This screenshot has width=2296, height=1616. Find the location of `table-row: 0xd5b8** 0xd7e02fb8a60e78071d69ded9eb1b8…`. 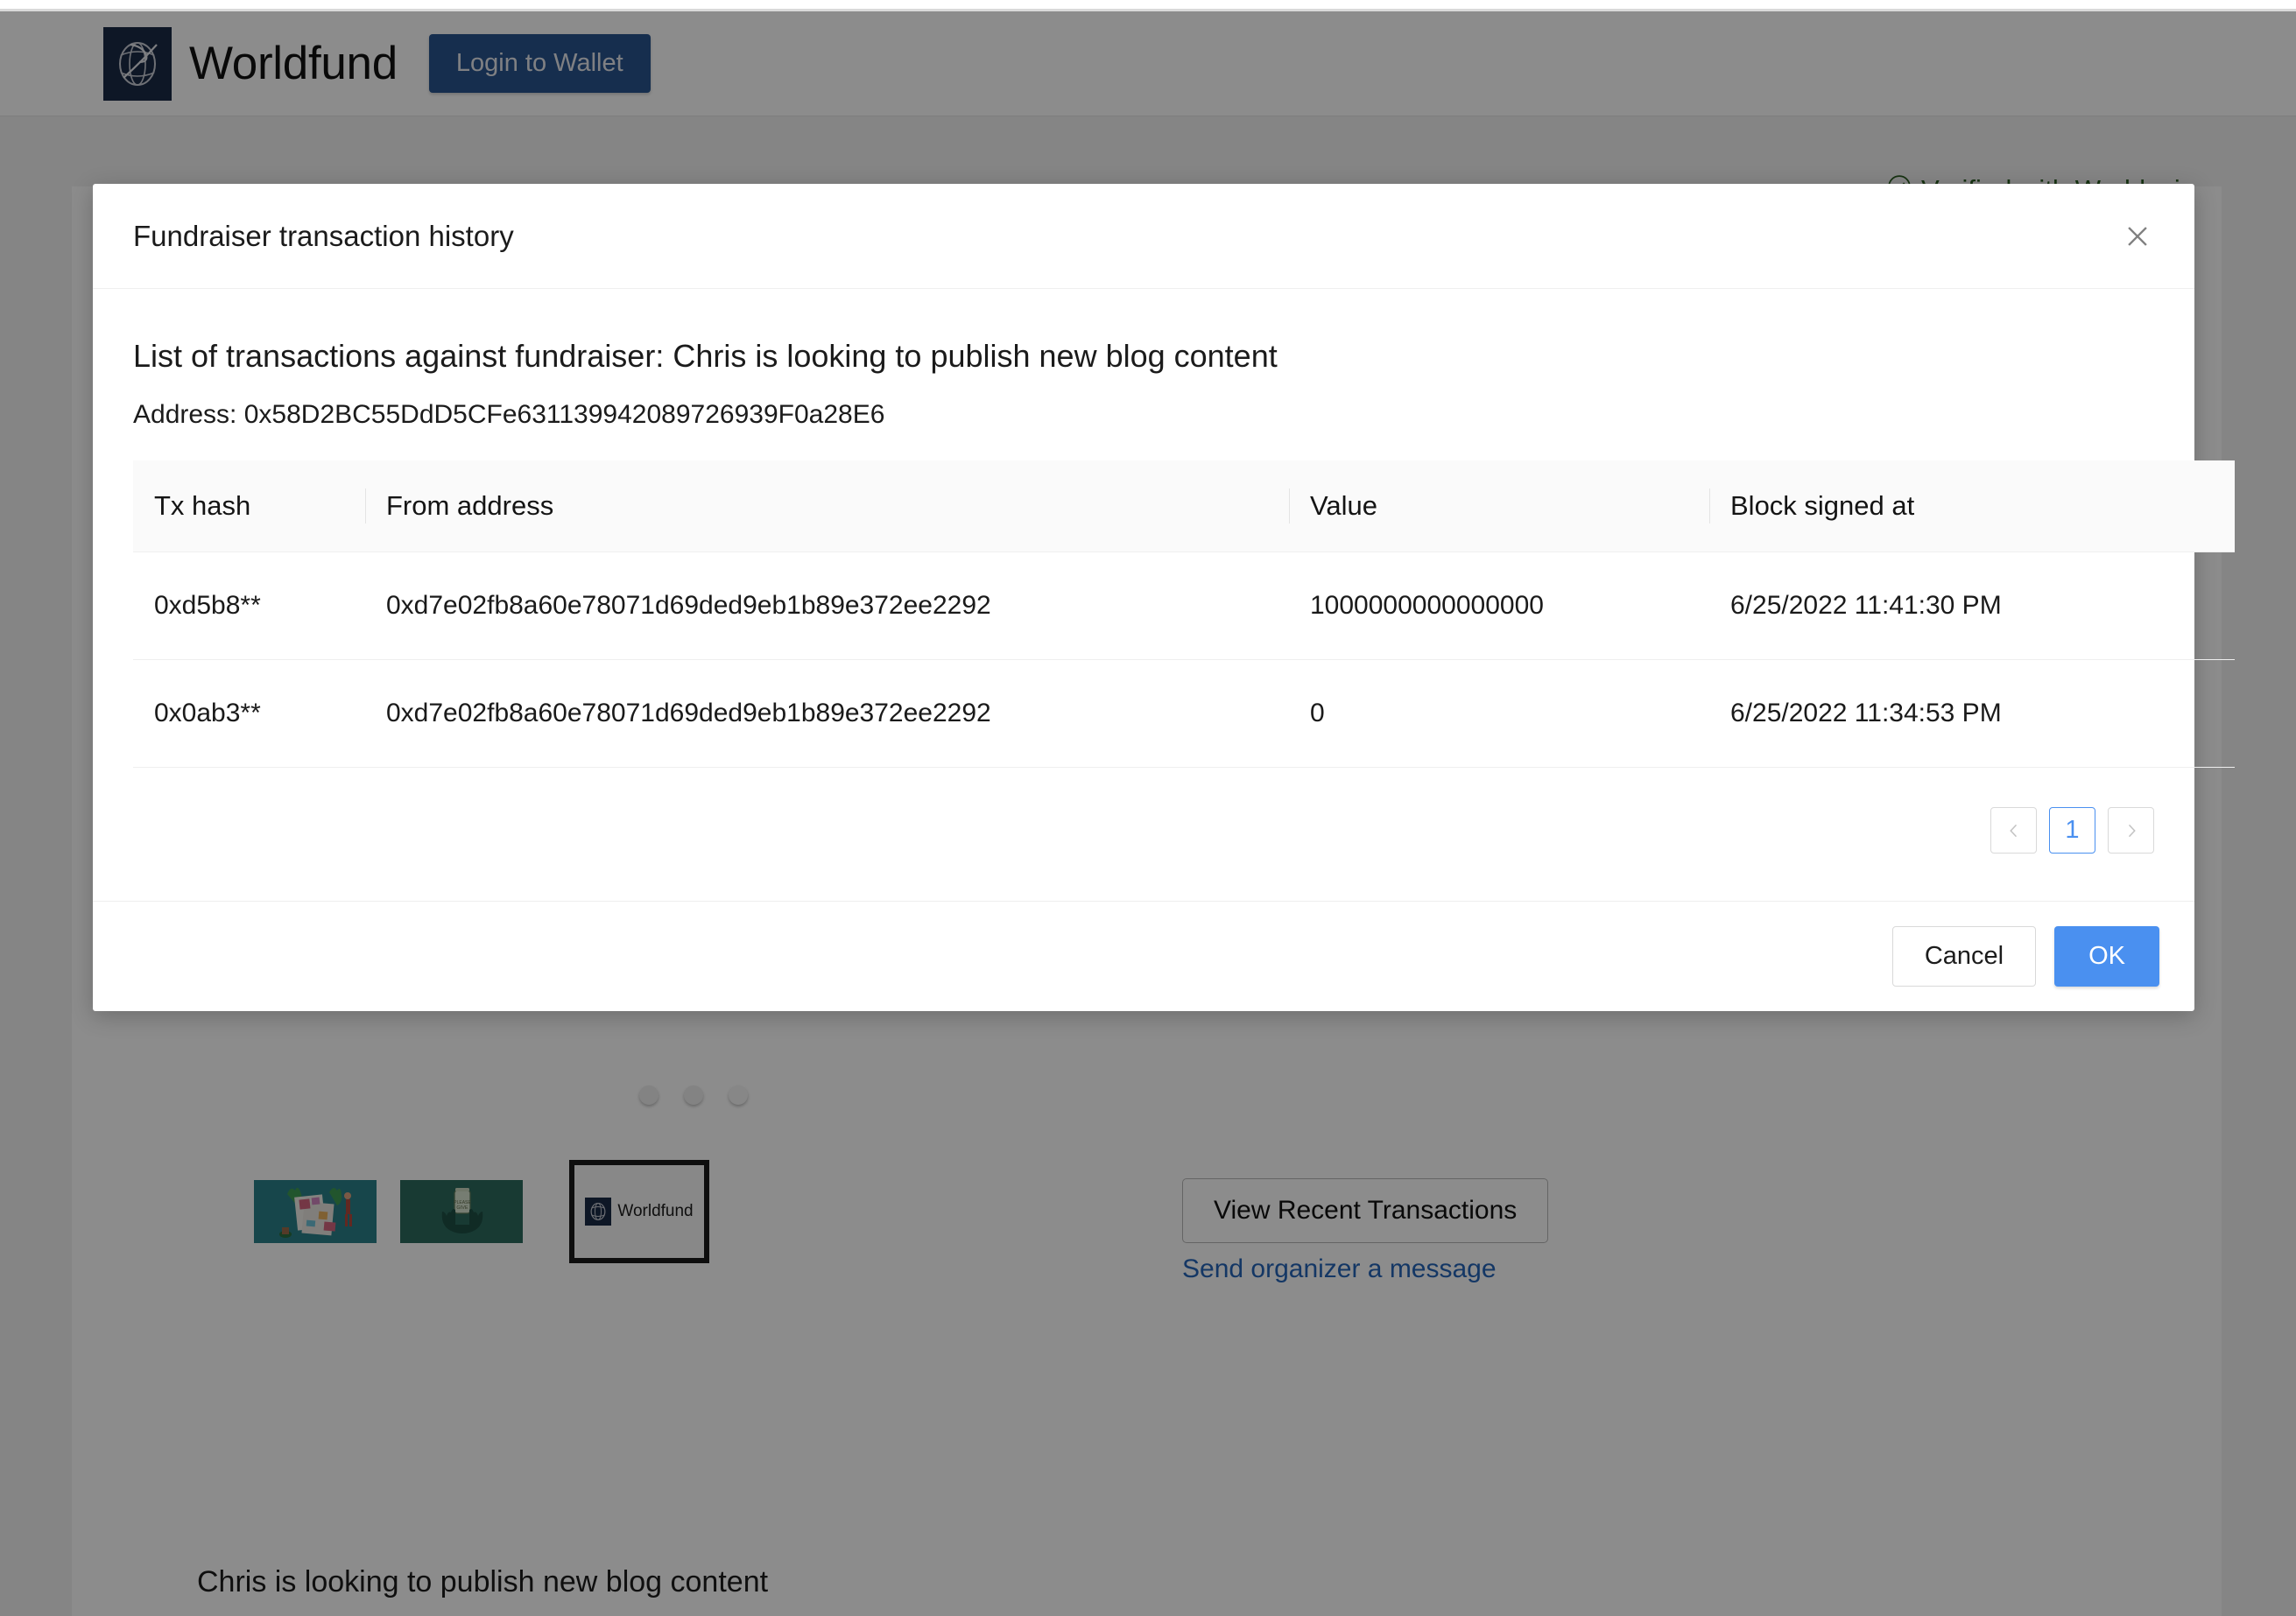

table-row: 0xd5b8** 0xd7e02fb8a60e78071d69ded9eb1b8… is located at coordinates (1184, 606).